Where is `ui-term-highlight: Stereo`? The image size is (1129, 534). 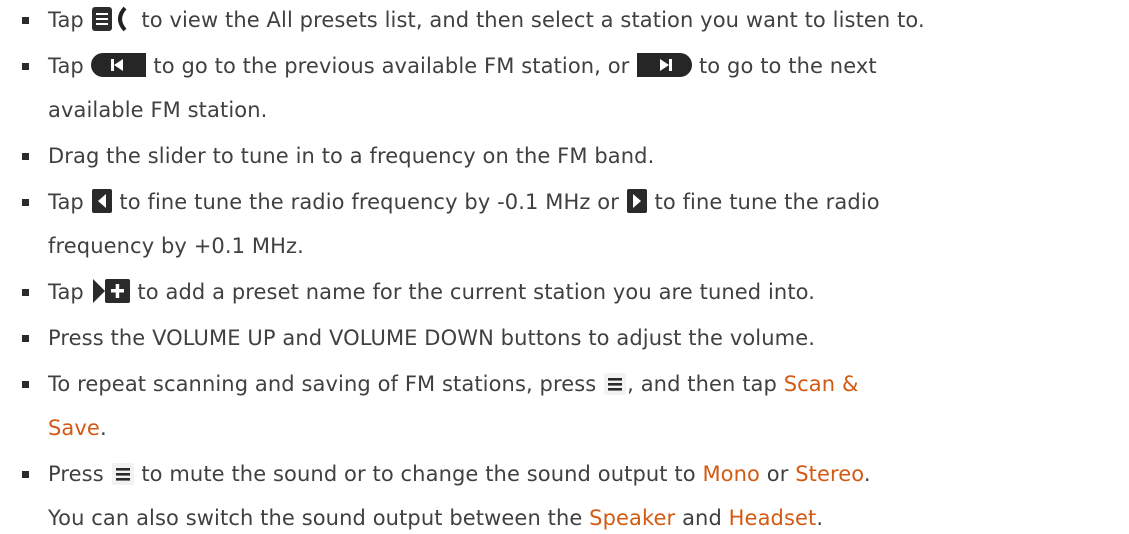
ui-term-highlight: Stereo is located at coordinates (829, 474).